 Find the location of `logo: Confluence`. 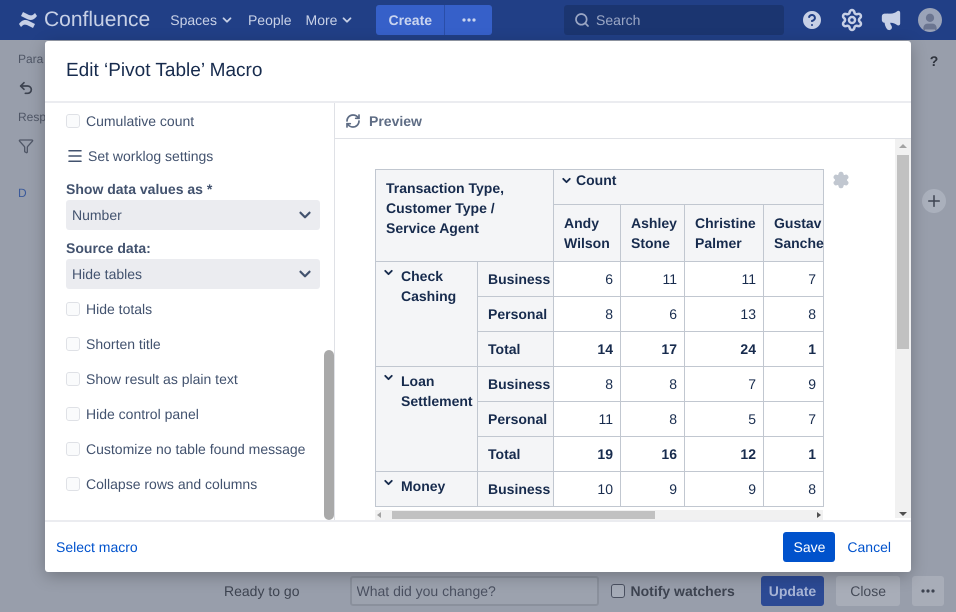

logo: Confluence is located at coordinates (84, 20).